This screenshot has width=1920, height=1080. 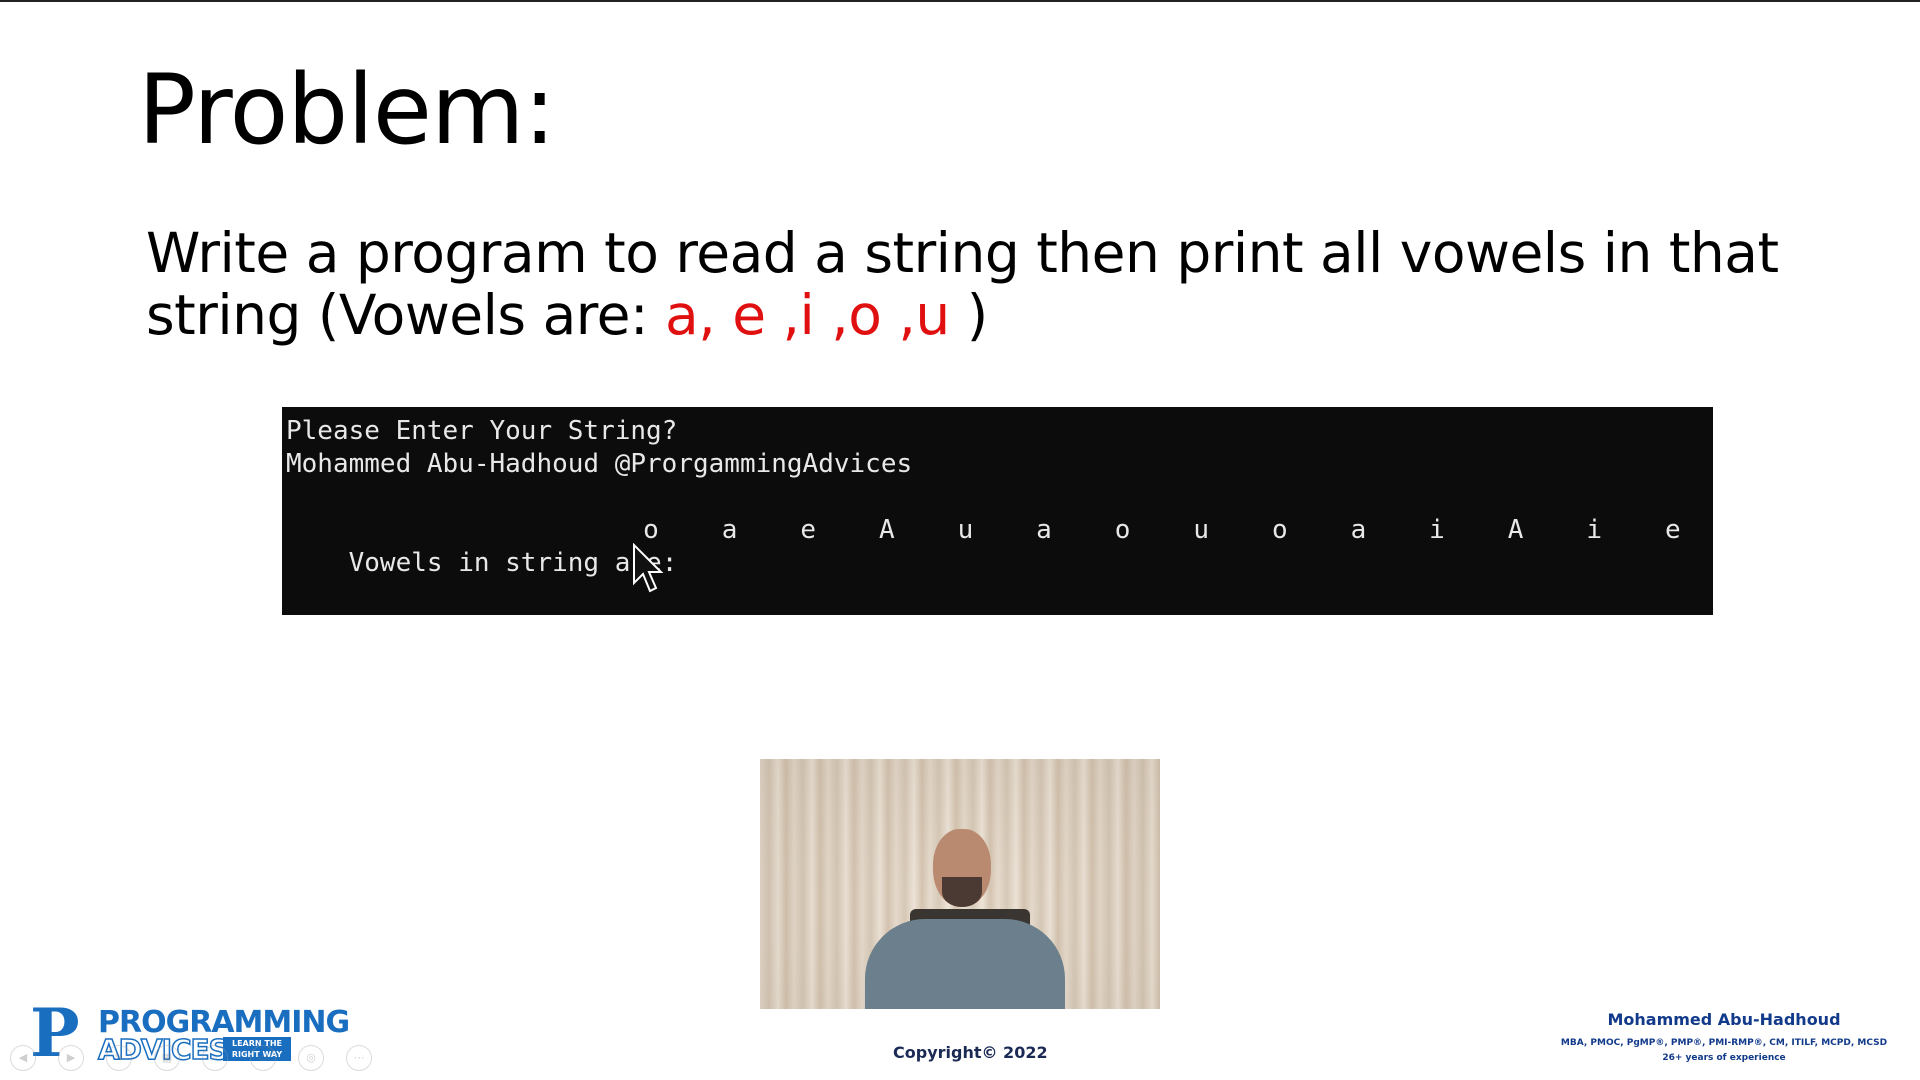 What do you see at coordinates (960, 1) in the screenshot?
I see `top-border` at bounding box center [960, 1].